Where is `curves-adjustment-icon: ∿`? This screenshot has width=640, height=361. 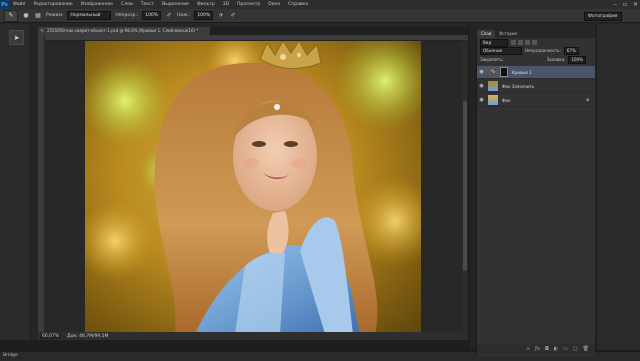 curves-adjustment-icon: ∿ is located at coordinates (493, 72).